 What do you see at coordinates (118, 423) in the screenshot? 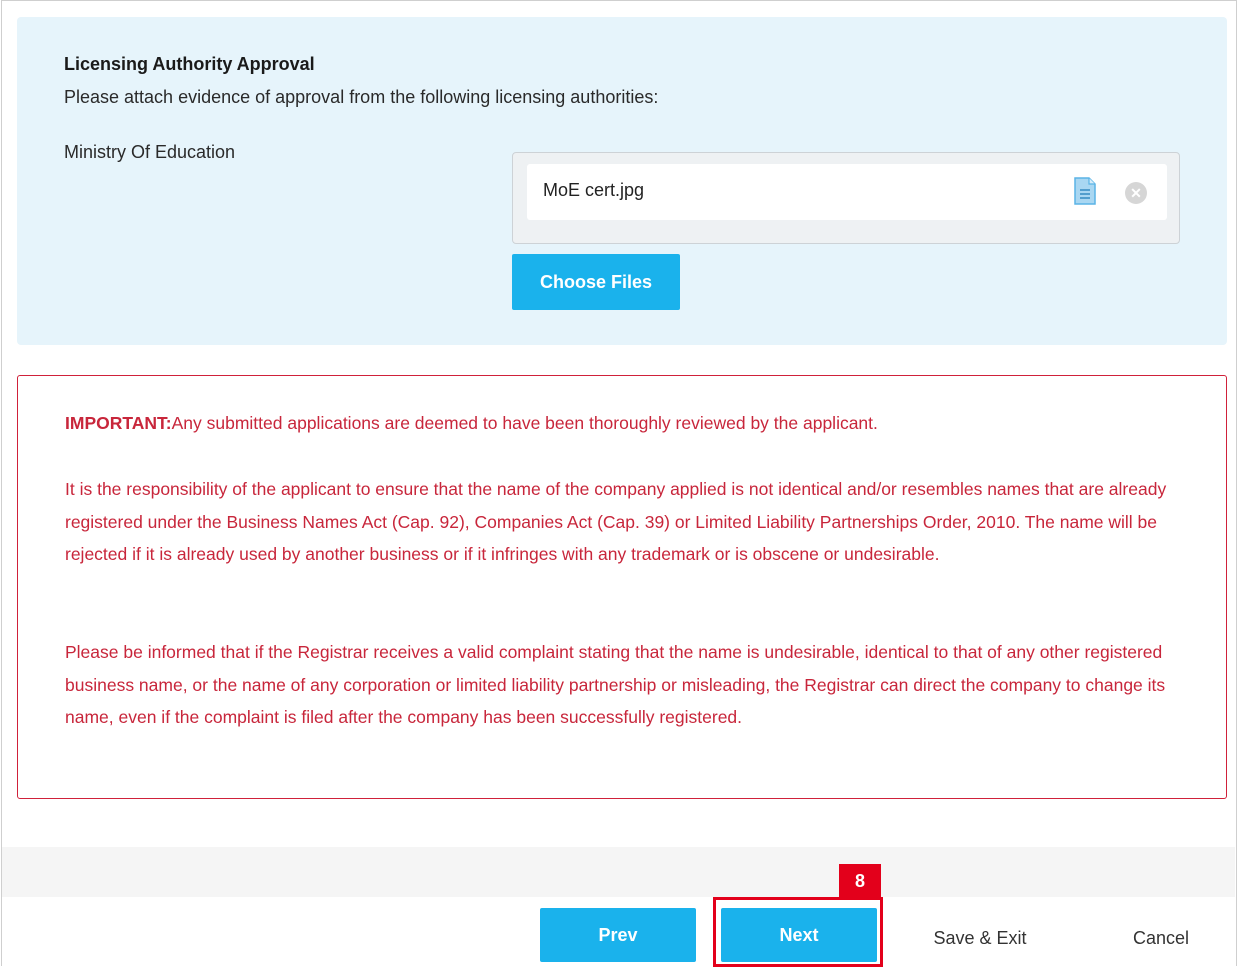
I see `important-label: IMPORTANT:` at bounding box center [118, 423].